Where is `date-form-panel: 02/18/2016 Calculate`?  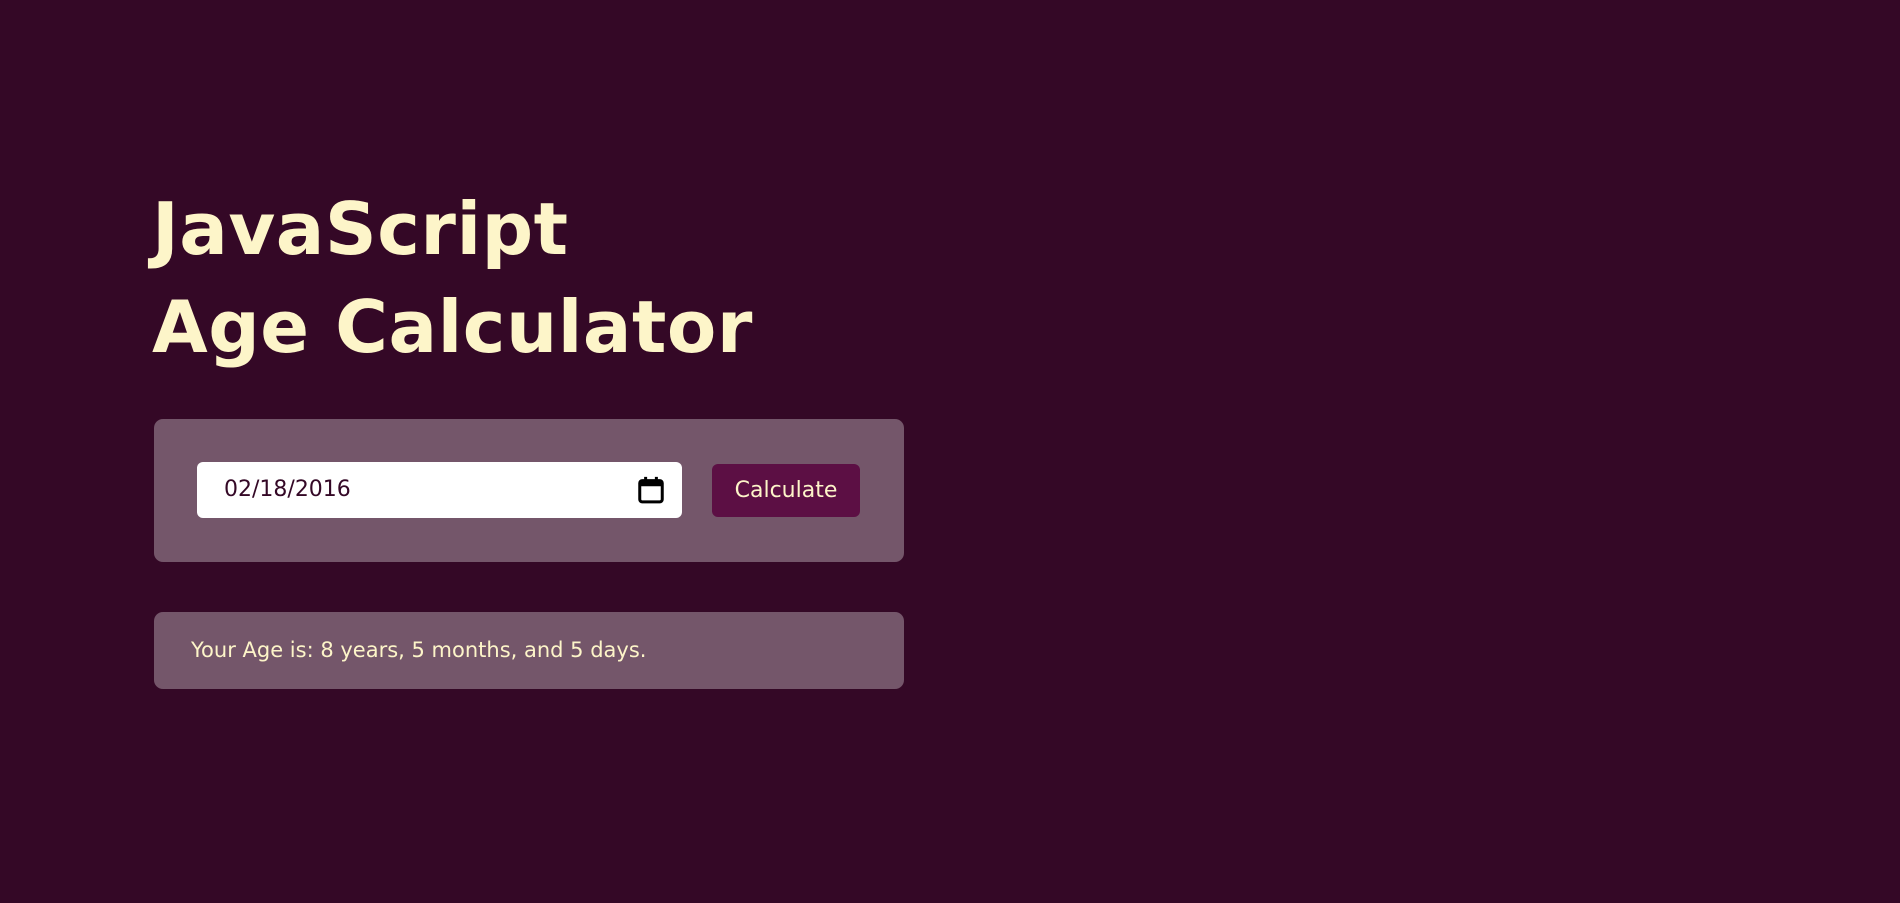
date-form-panel: 02/18/2016 Calculate is located at coordinates (529, 490).